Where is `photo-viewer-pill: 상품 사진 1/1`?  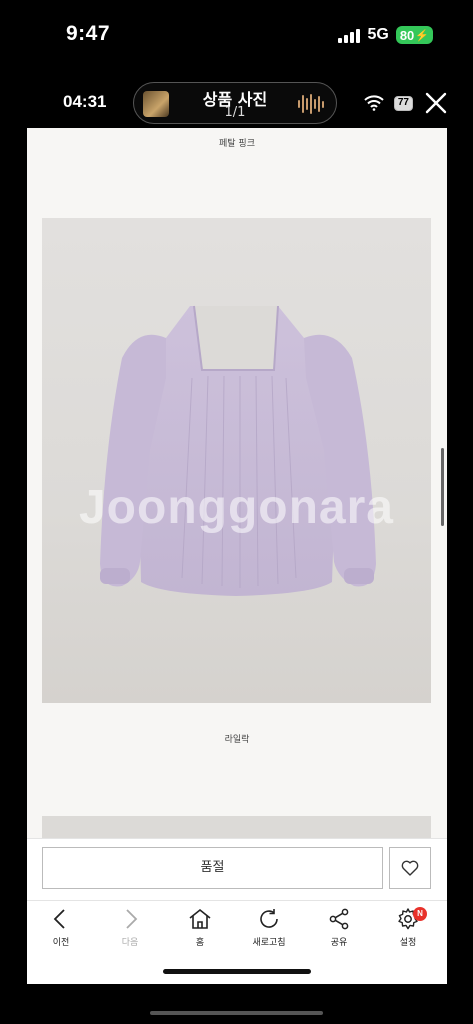
photo-viewer-pill: 상품 사진 1/1 is located at coordinates (235, 103).